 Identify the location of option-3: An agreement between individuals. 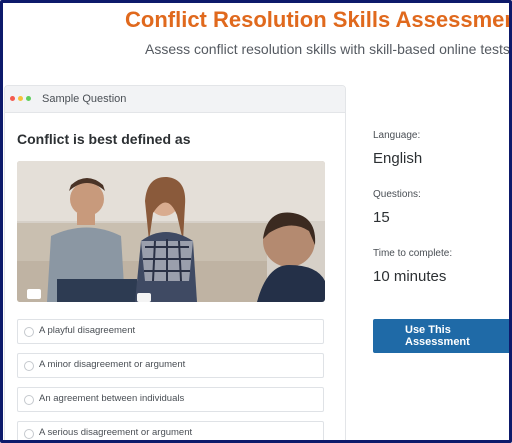
(170, 399).